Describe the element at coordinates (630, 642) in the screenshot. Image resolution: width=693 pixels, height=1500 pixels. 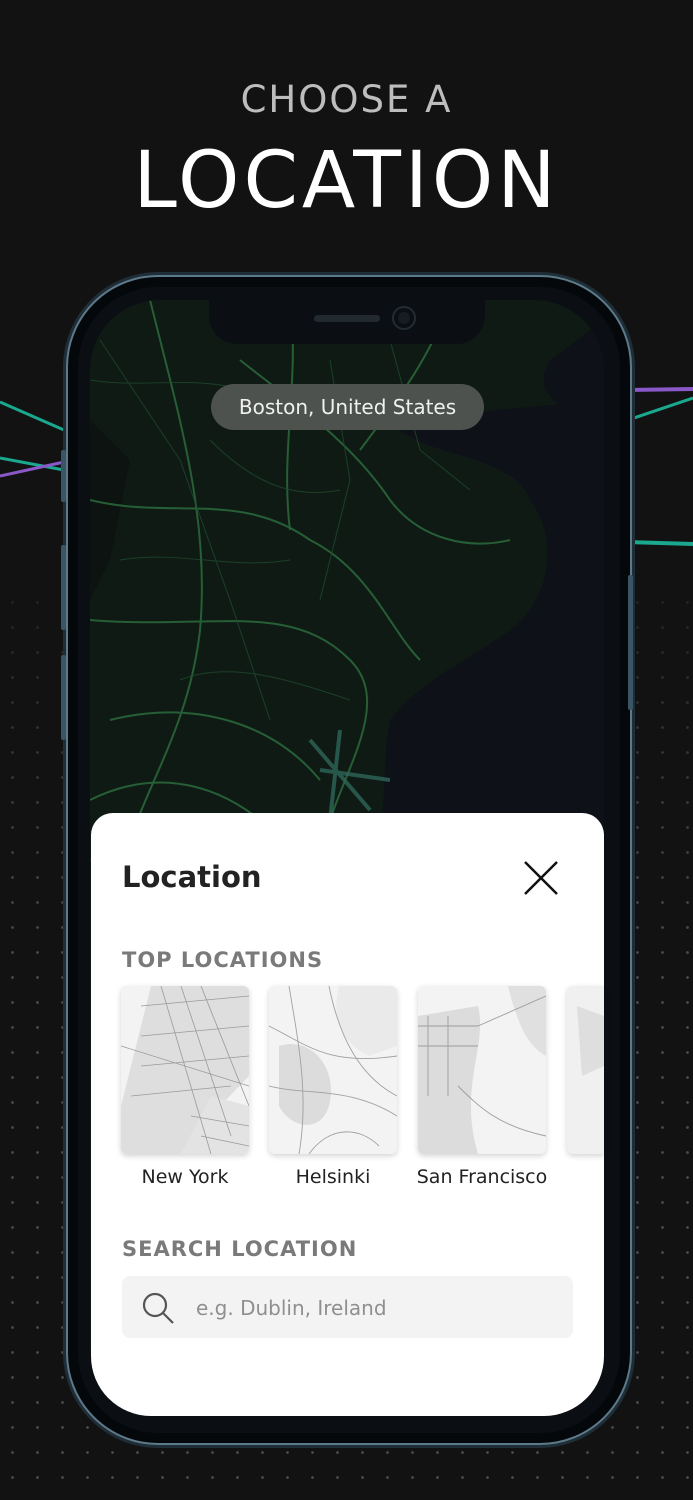
I see `phone-power-button` at that location.